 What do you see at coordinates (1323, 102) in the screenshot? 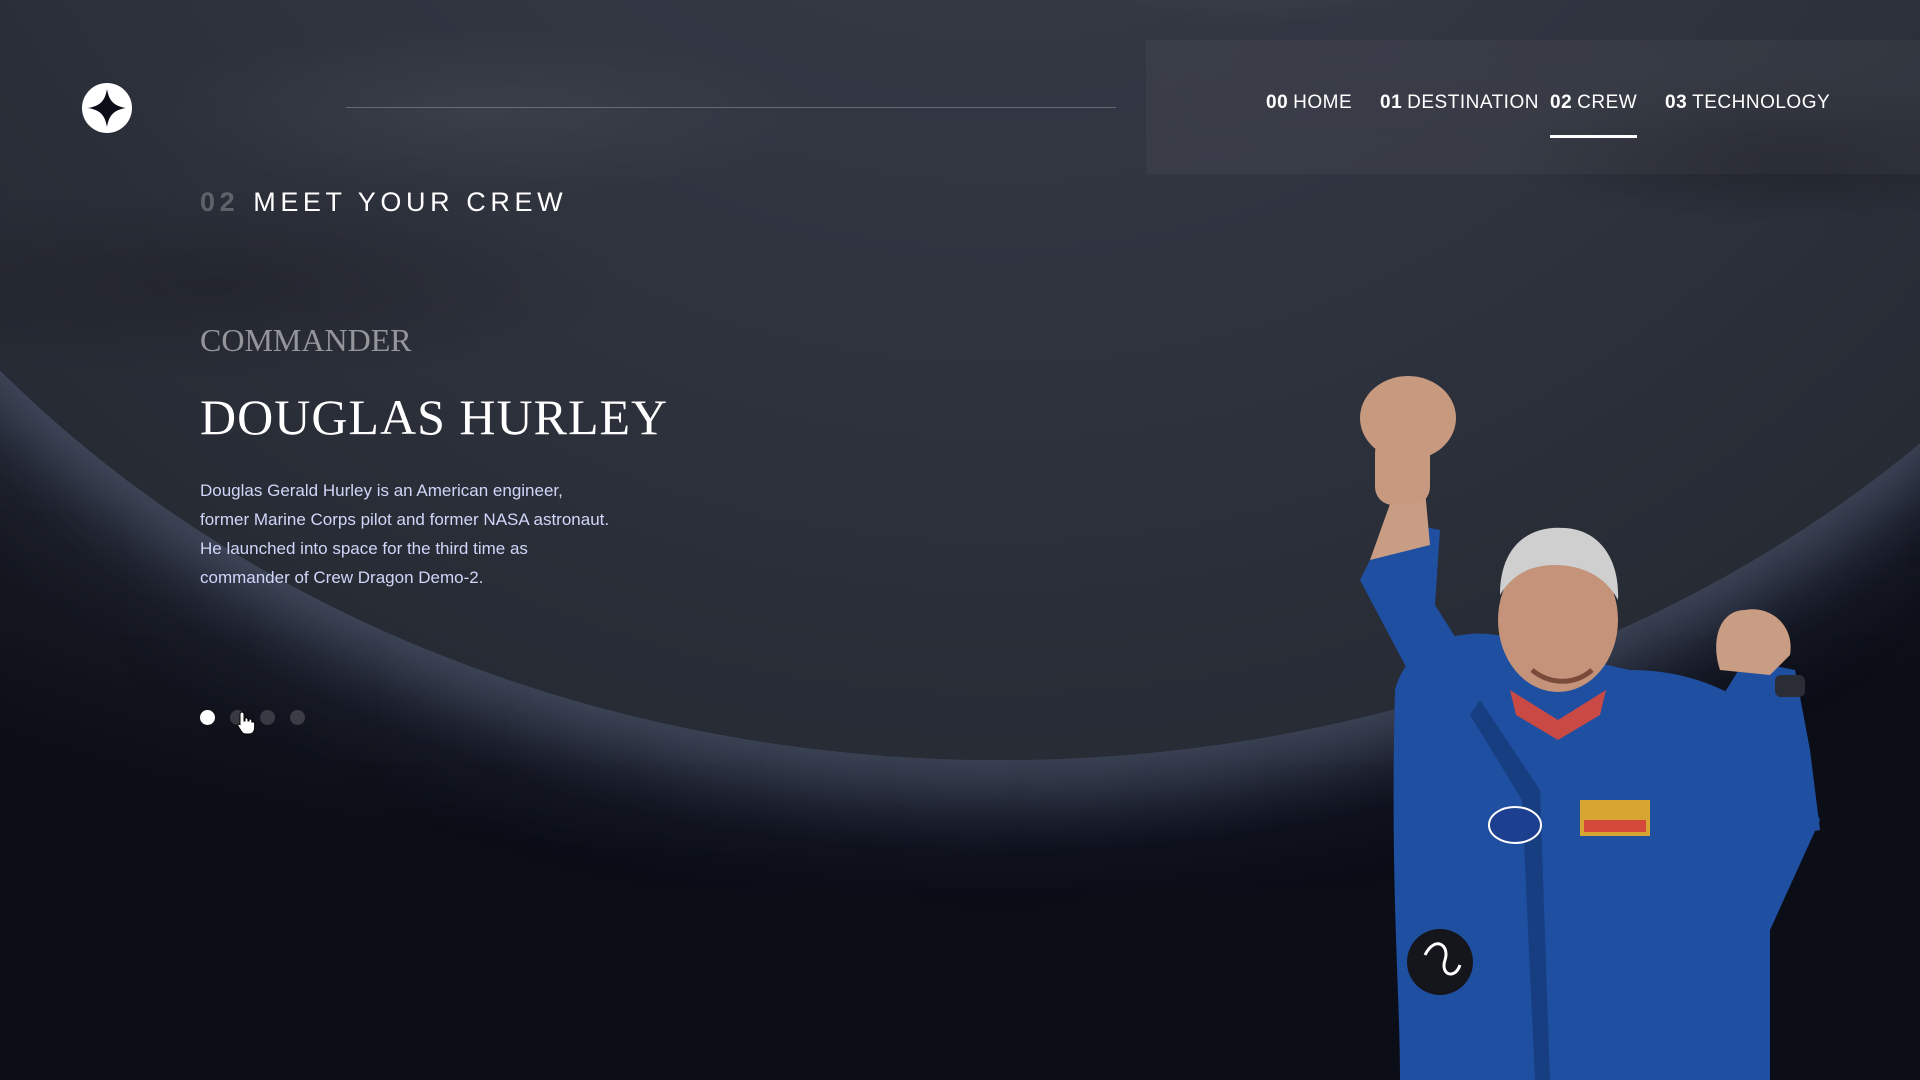
I see `nav-home-label: HOME` at bounding box center [1323, 102].